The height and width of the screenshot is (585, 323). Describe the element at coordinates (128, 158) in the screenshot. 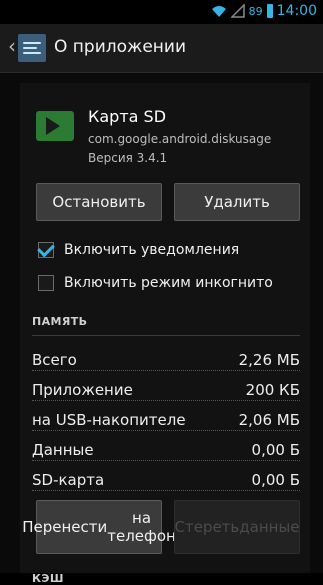

I see `app-version: Версия 3.4.1` at that location.